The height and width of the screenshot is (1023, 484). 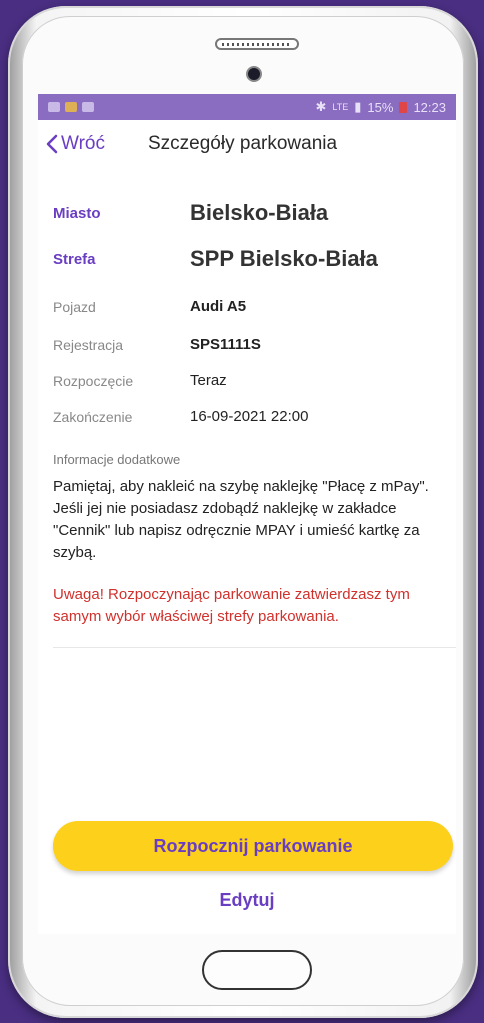 What do you see at coordinates (254, 74) in the screenshot?
I see `front-camera` at bounding box center [254, 74].